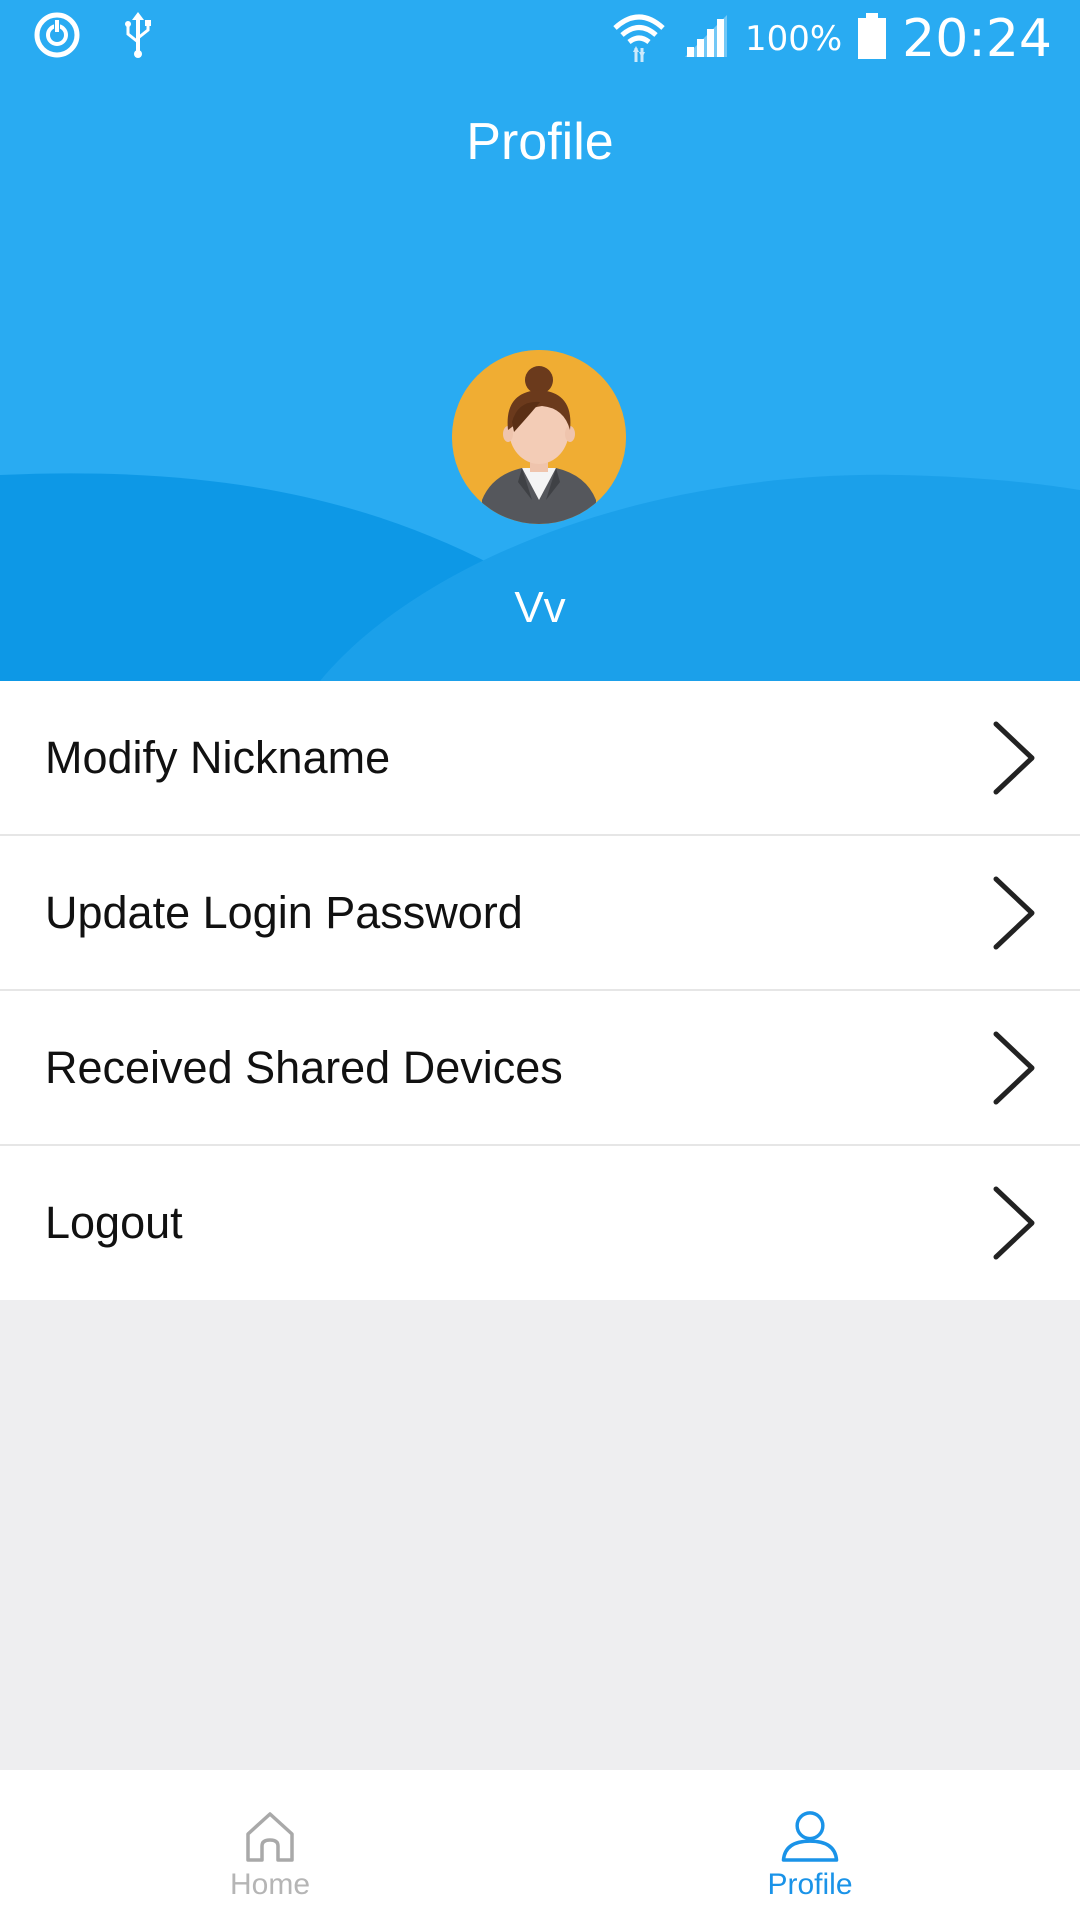 This screenshot has height=1920, width=1080. What do you see at coordinates (810, 1884) in the screenshot?
I see `tab-profile-label: Profile` at bounding box center [810, 1884].